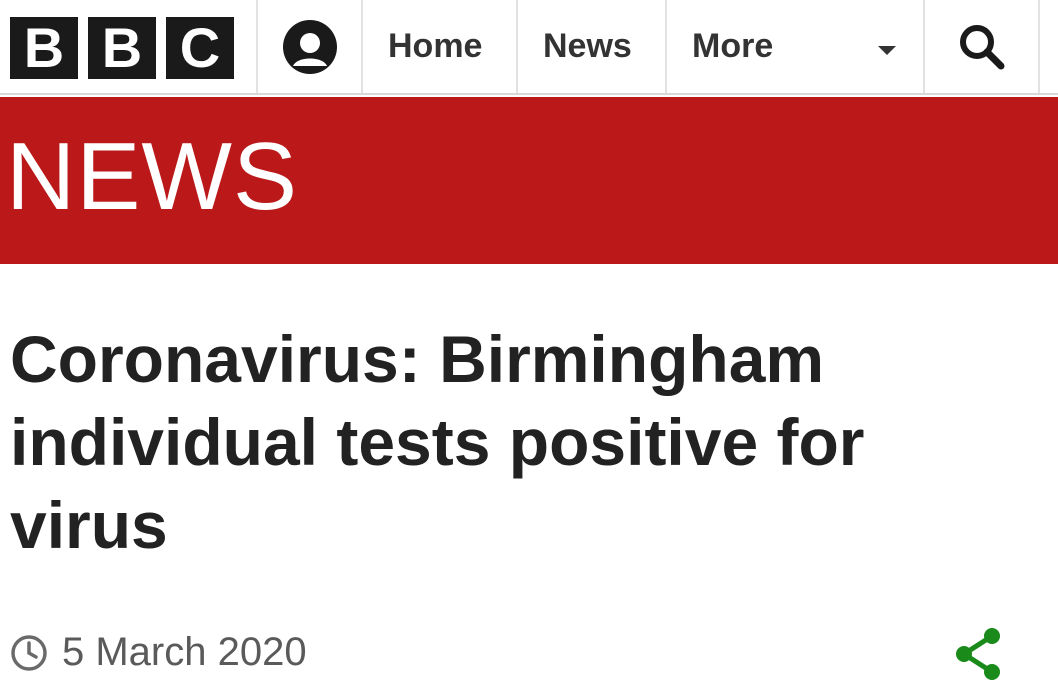  What do you see at coordinates (529, 47) in the screenshot?
I see `top-navigation-bar: B B C Home News More` at bounding box center [529, 47].